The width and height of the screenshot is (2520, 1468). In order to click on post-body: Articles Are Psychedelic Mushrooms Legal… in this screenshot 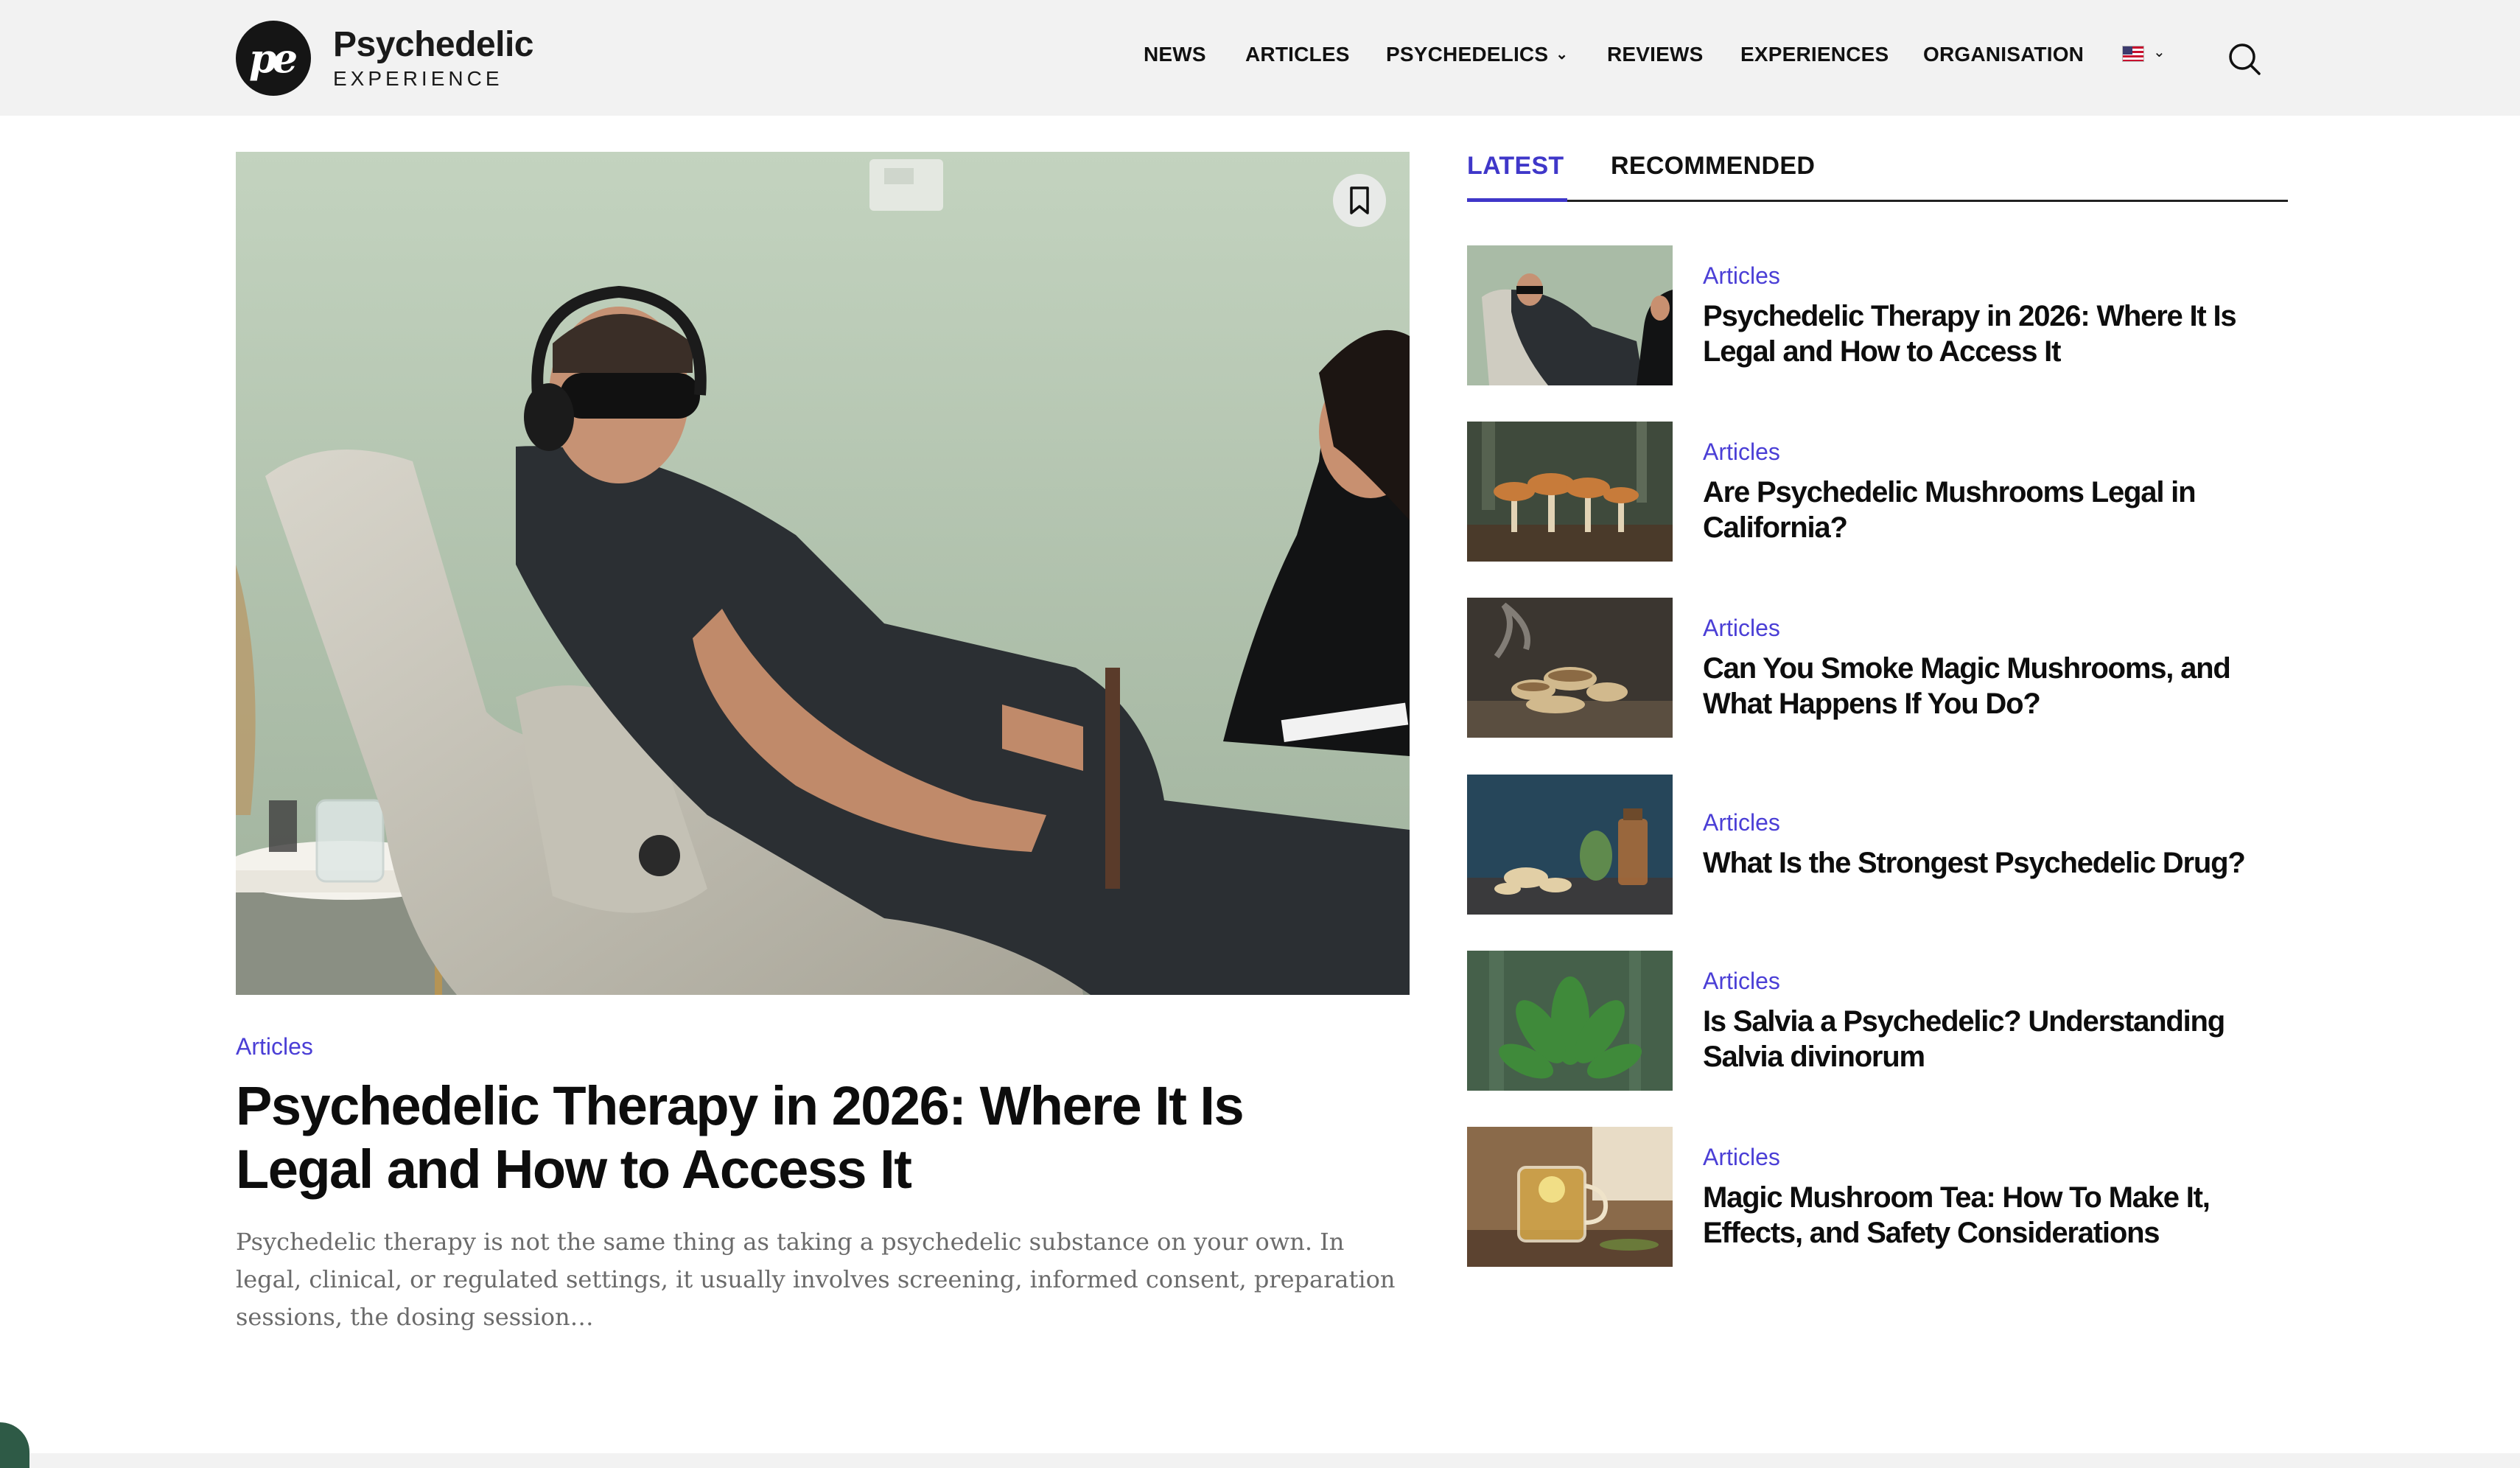, I will do `click(1997, 492)`.